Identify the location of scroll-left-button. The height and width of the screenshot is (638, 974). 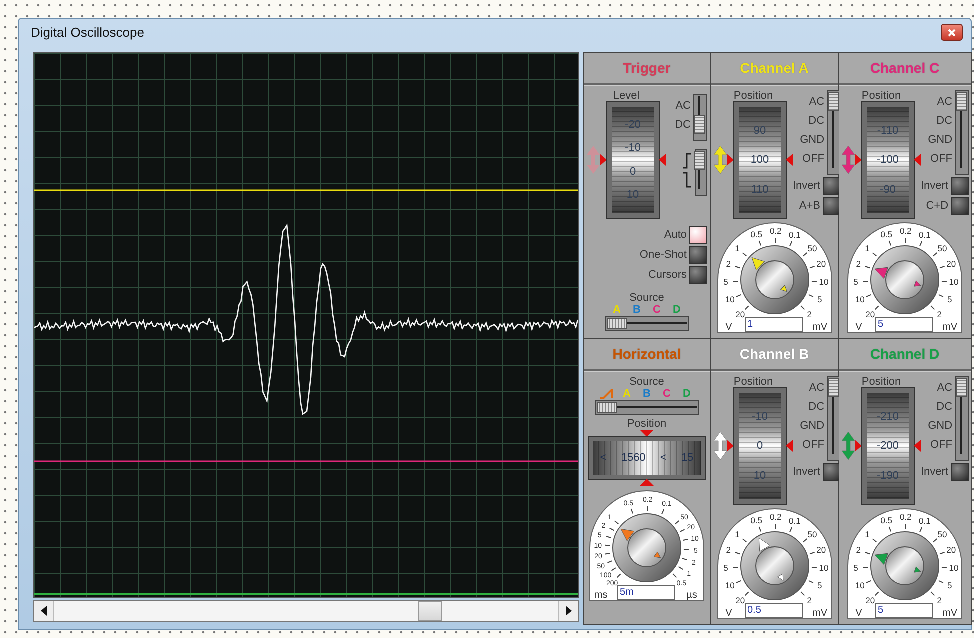
(44, 611).